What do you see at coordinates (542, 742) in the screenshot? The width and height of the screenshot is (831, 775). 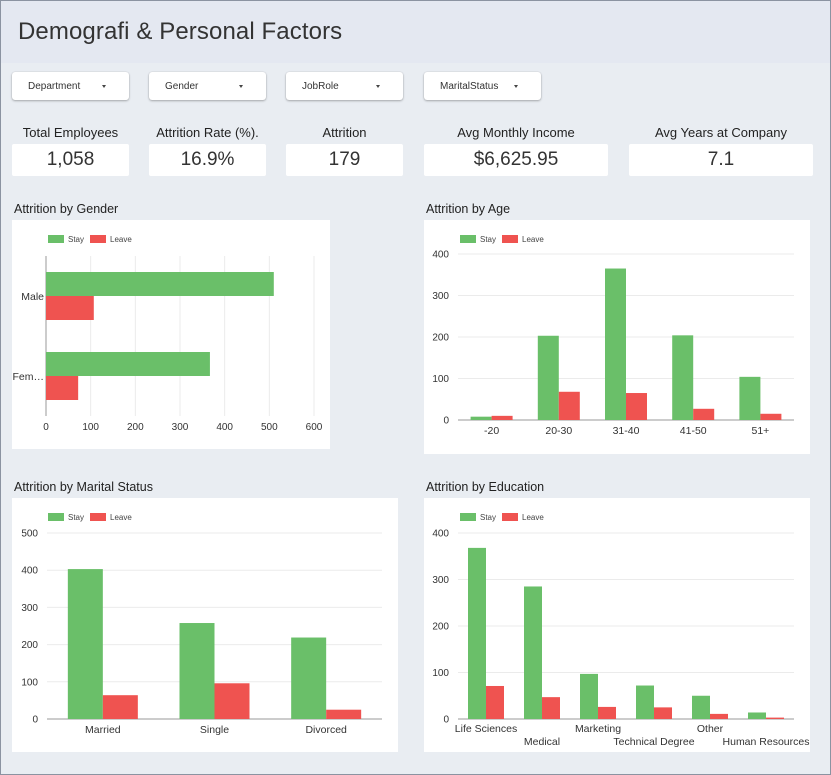 I see `x-category-label: Medical` at bounding box center [542, 742].